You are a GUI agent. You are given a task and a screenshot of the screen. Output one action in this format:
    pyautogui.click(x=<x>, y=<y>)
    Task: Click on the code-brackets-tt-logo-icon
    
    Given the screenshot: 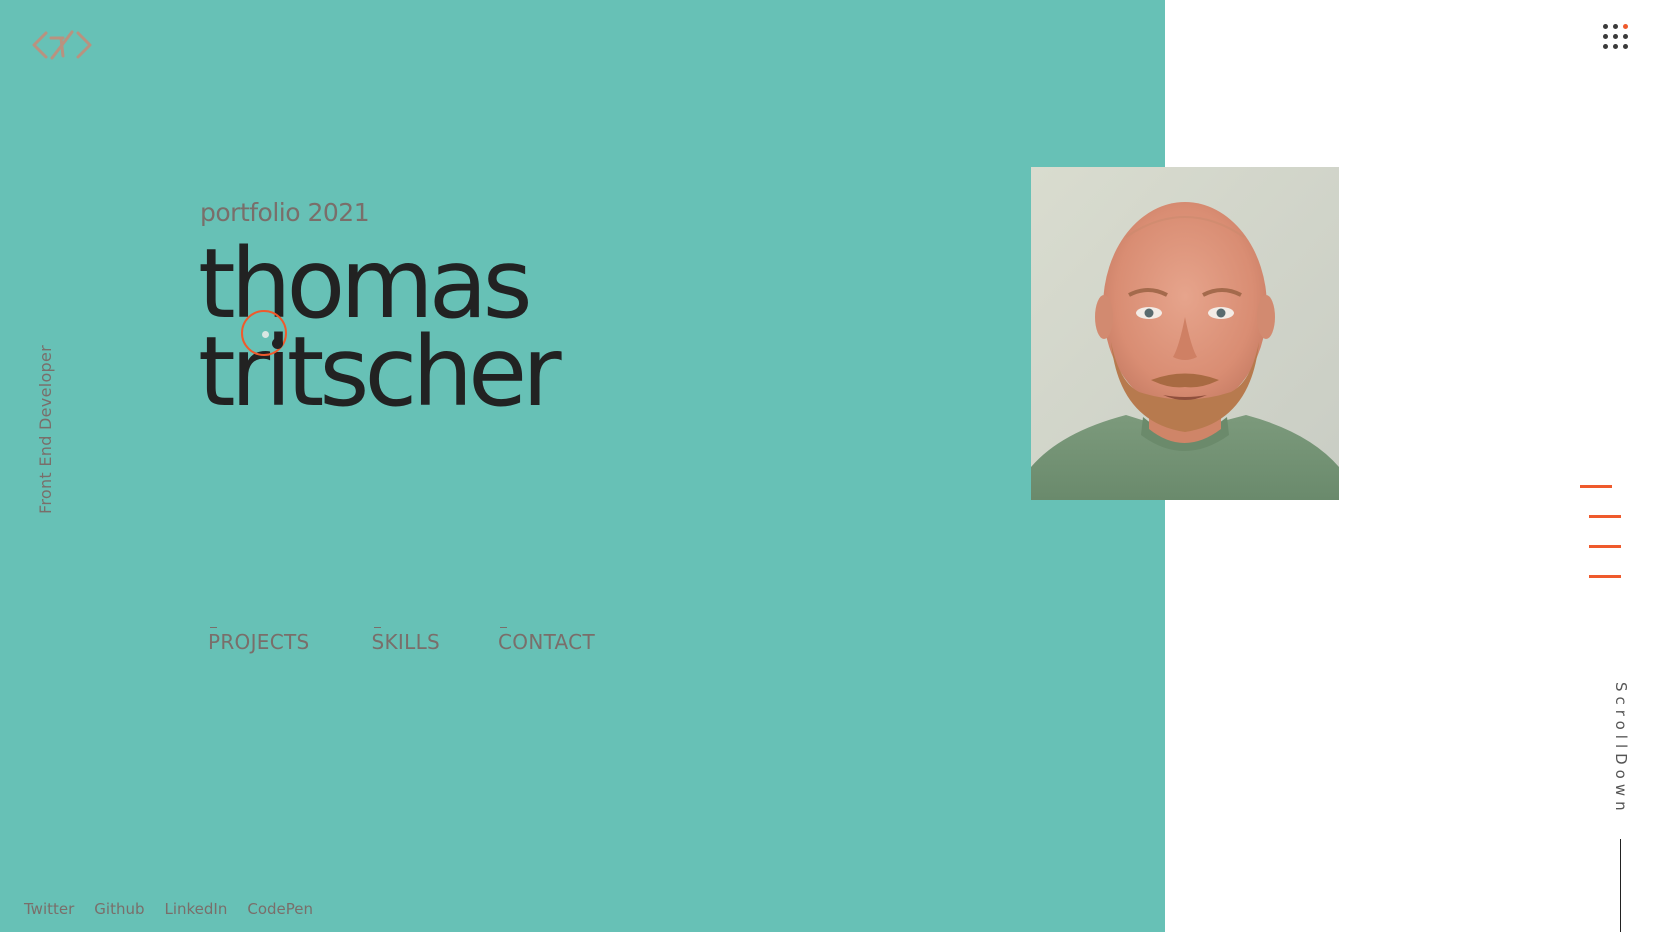 What is the action you would take?
    pyautogui.click(x=62, y=45)
    